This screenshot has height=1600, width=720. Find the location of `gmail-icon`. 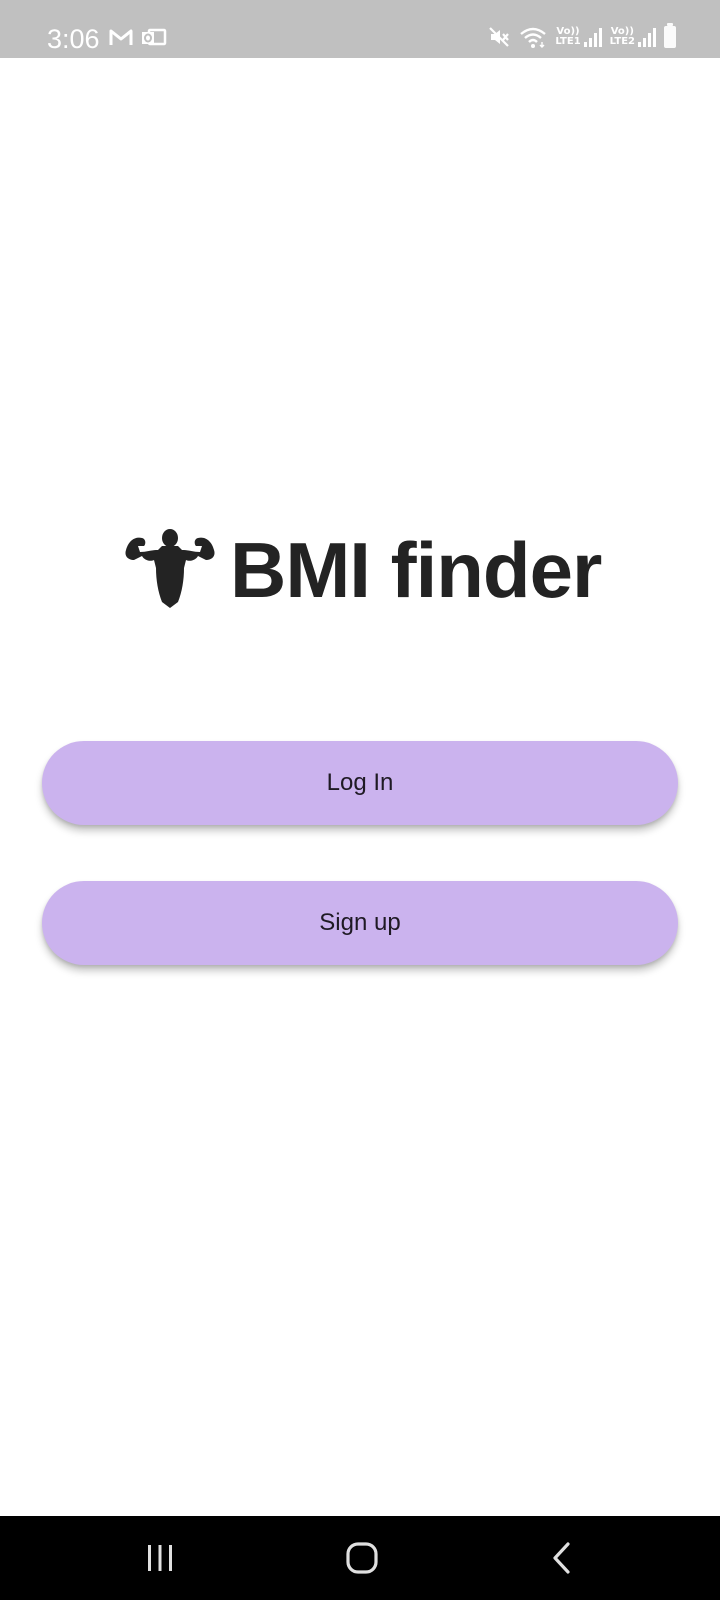

gmail-icon is located at coordinates (121, 37).